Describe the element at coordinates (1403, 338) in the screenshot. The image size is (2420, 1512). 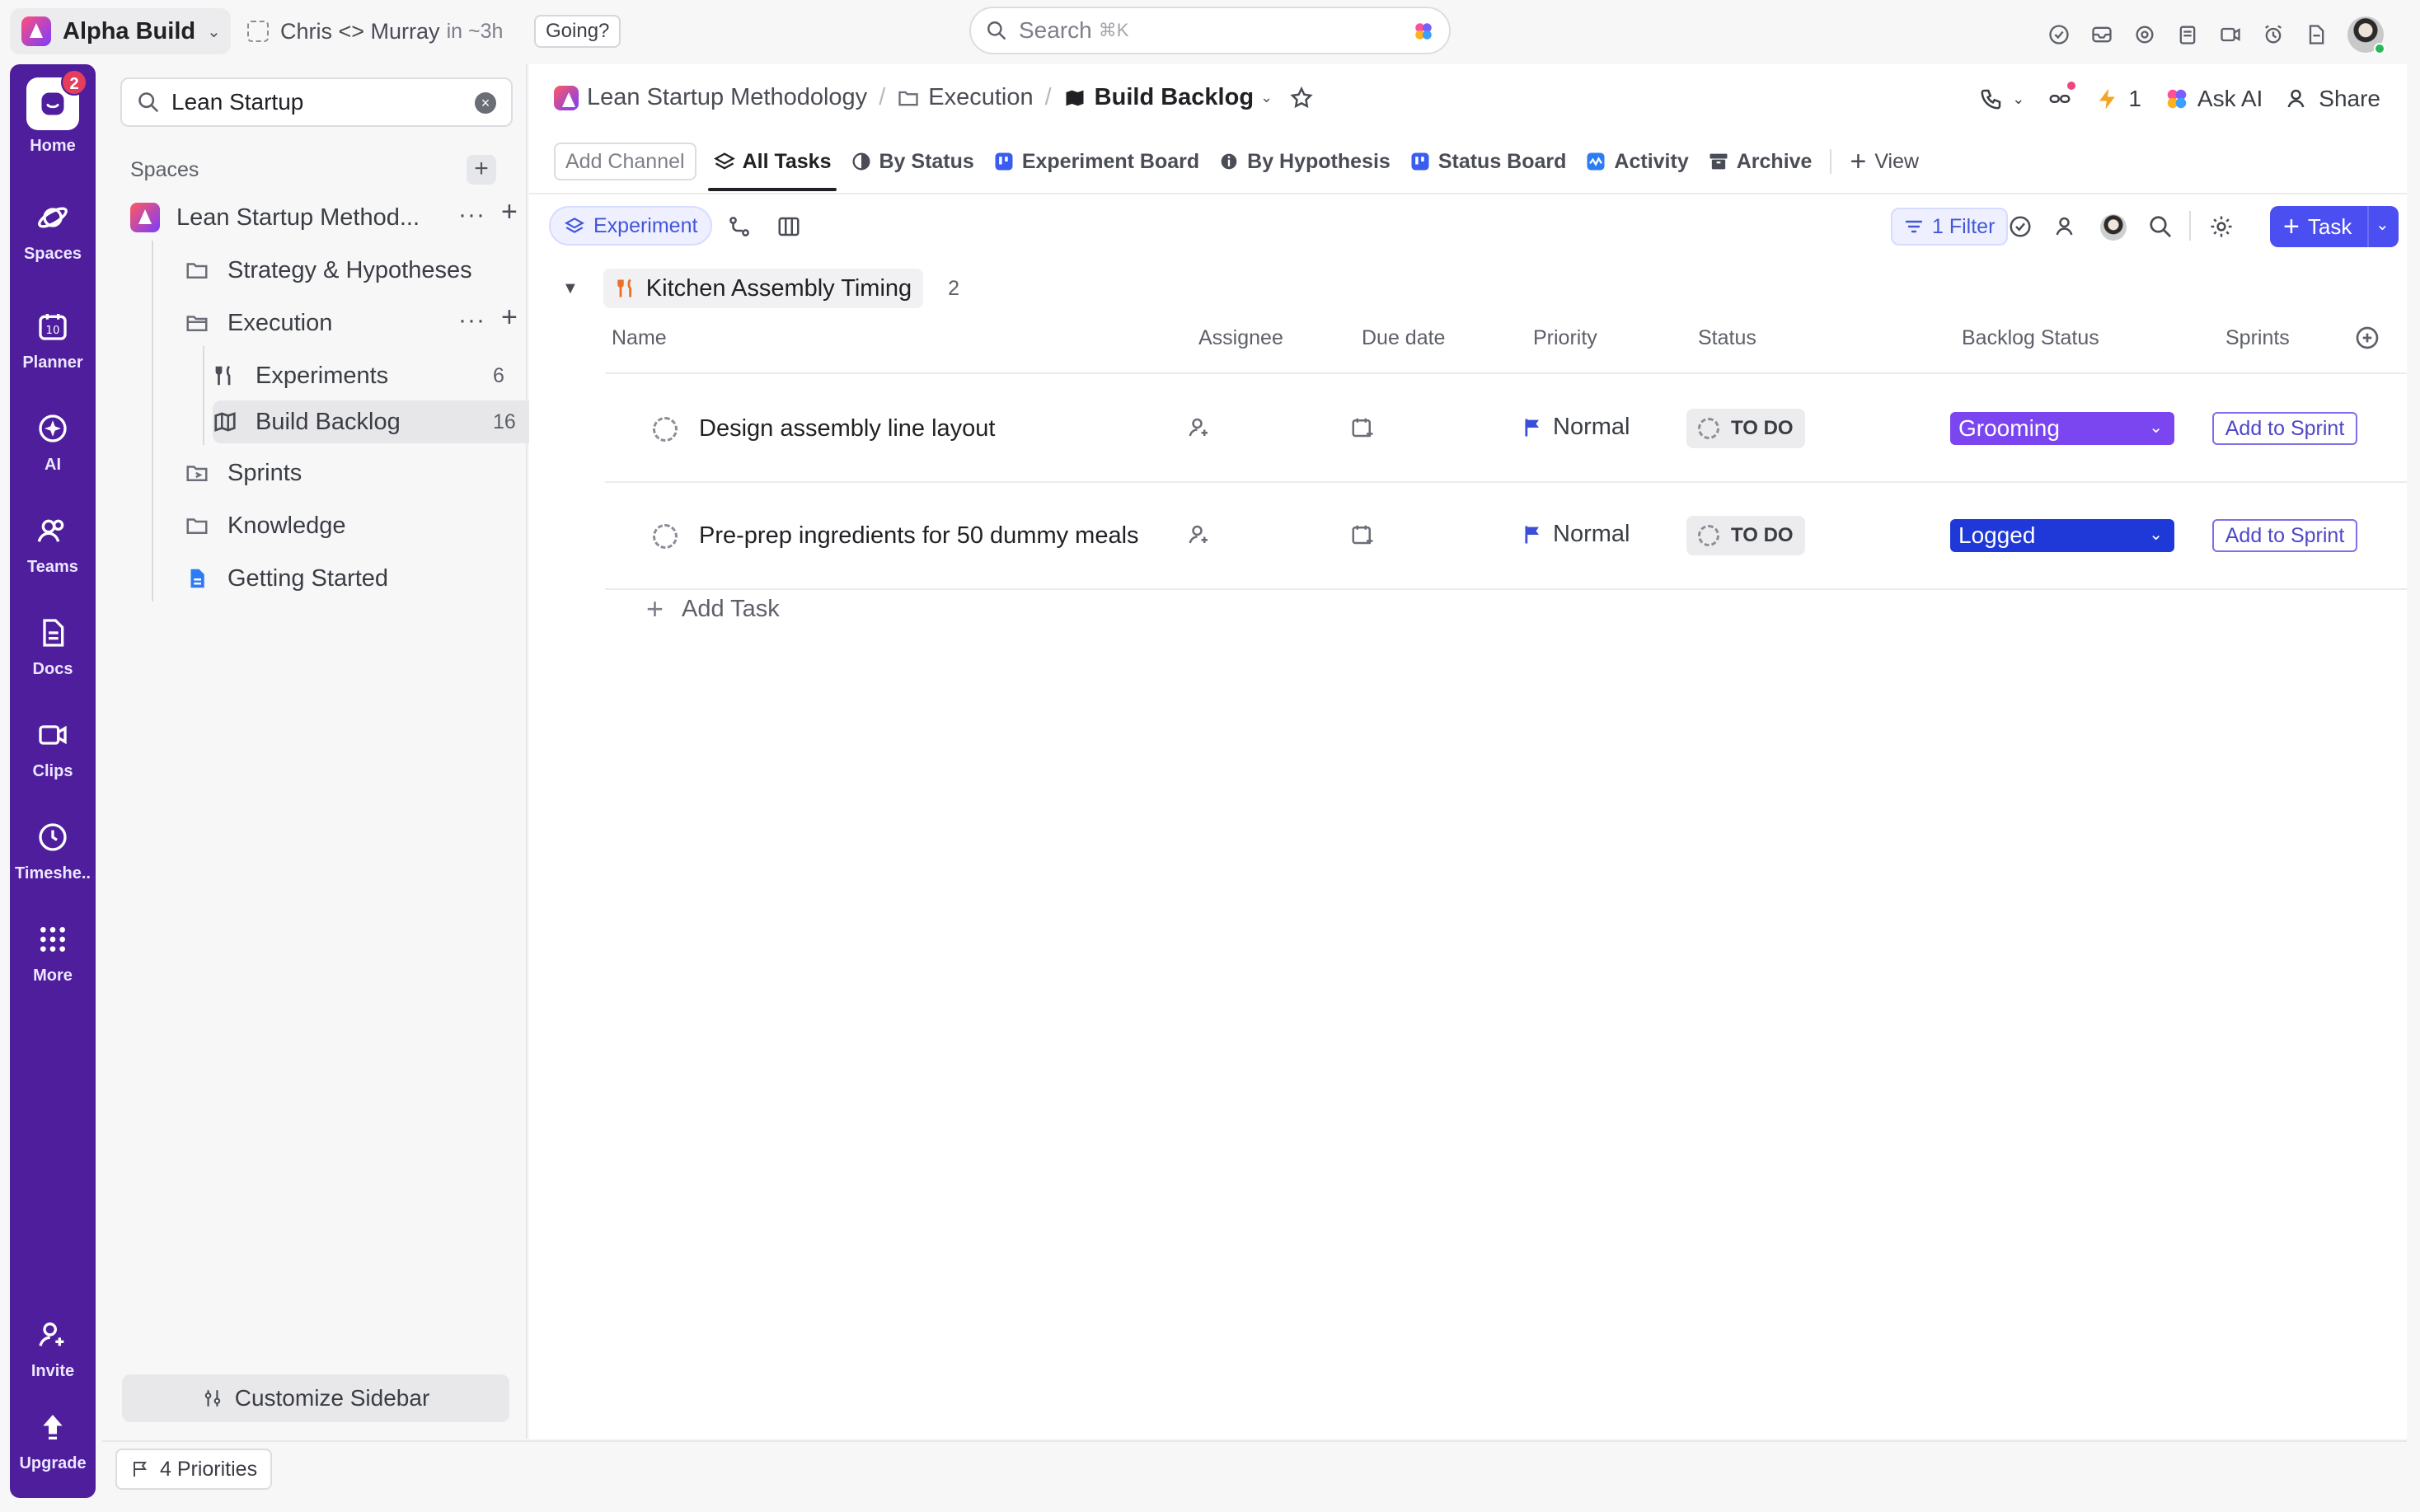
I see `column-due-date: Due date` at that location.